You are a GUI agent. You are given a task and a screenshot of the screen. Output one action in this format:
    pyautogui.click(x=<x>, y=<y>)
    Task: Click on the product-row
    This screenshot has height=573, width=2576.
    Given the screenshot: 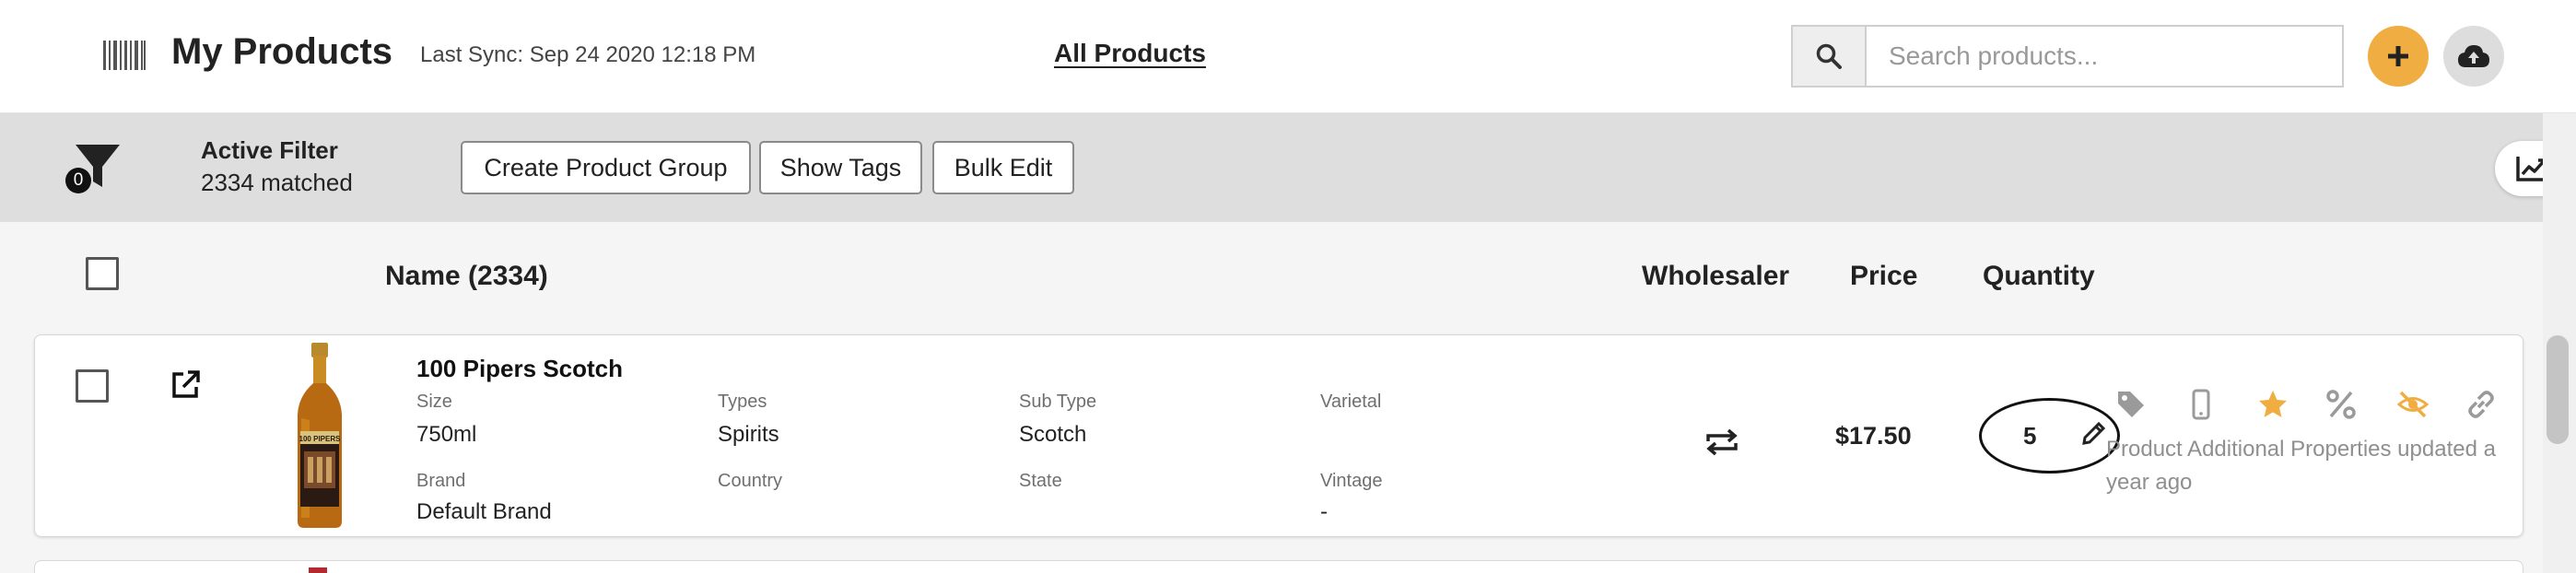 What is the action you would take?
    pyautogui.click(x=1278, y=567)
    